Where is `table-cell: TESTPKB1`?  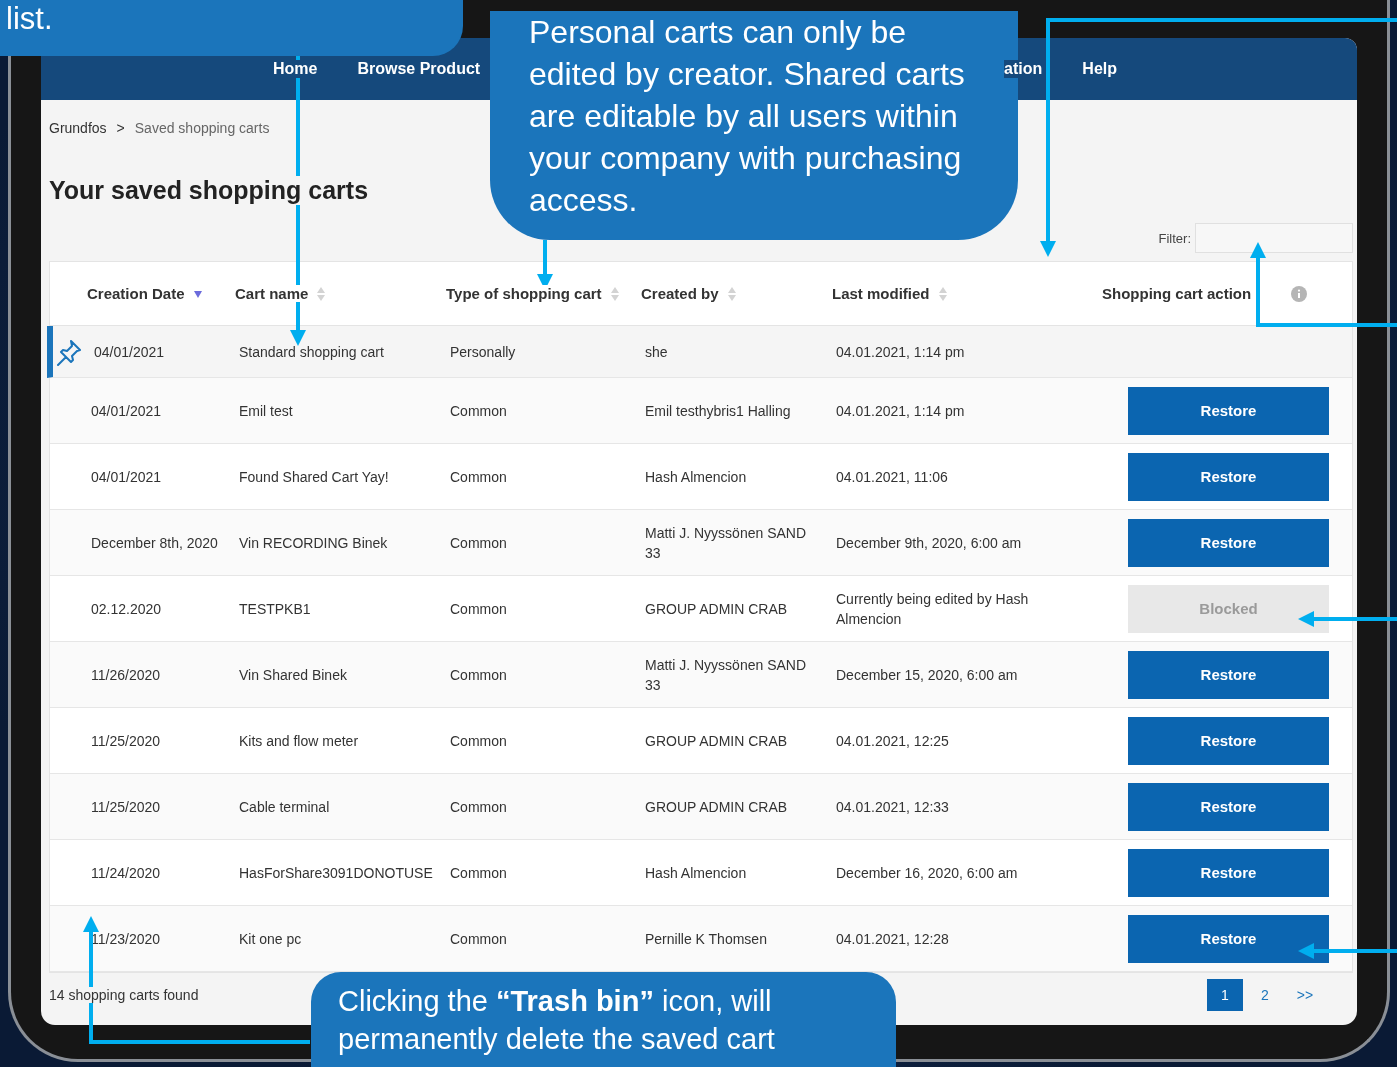 table-cell: TESTPKB1 is located at coordinates (275, 608).